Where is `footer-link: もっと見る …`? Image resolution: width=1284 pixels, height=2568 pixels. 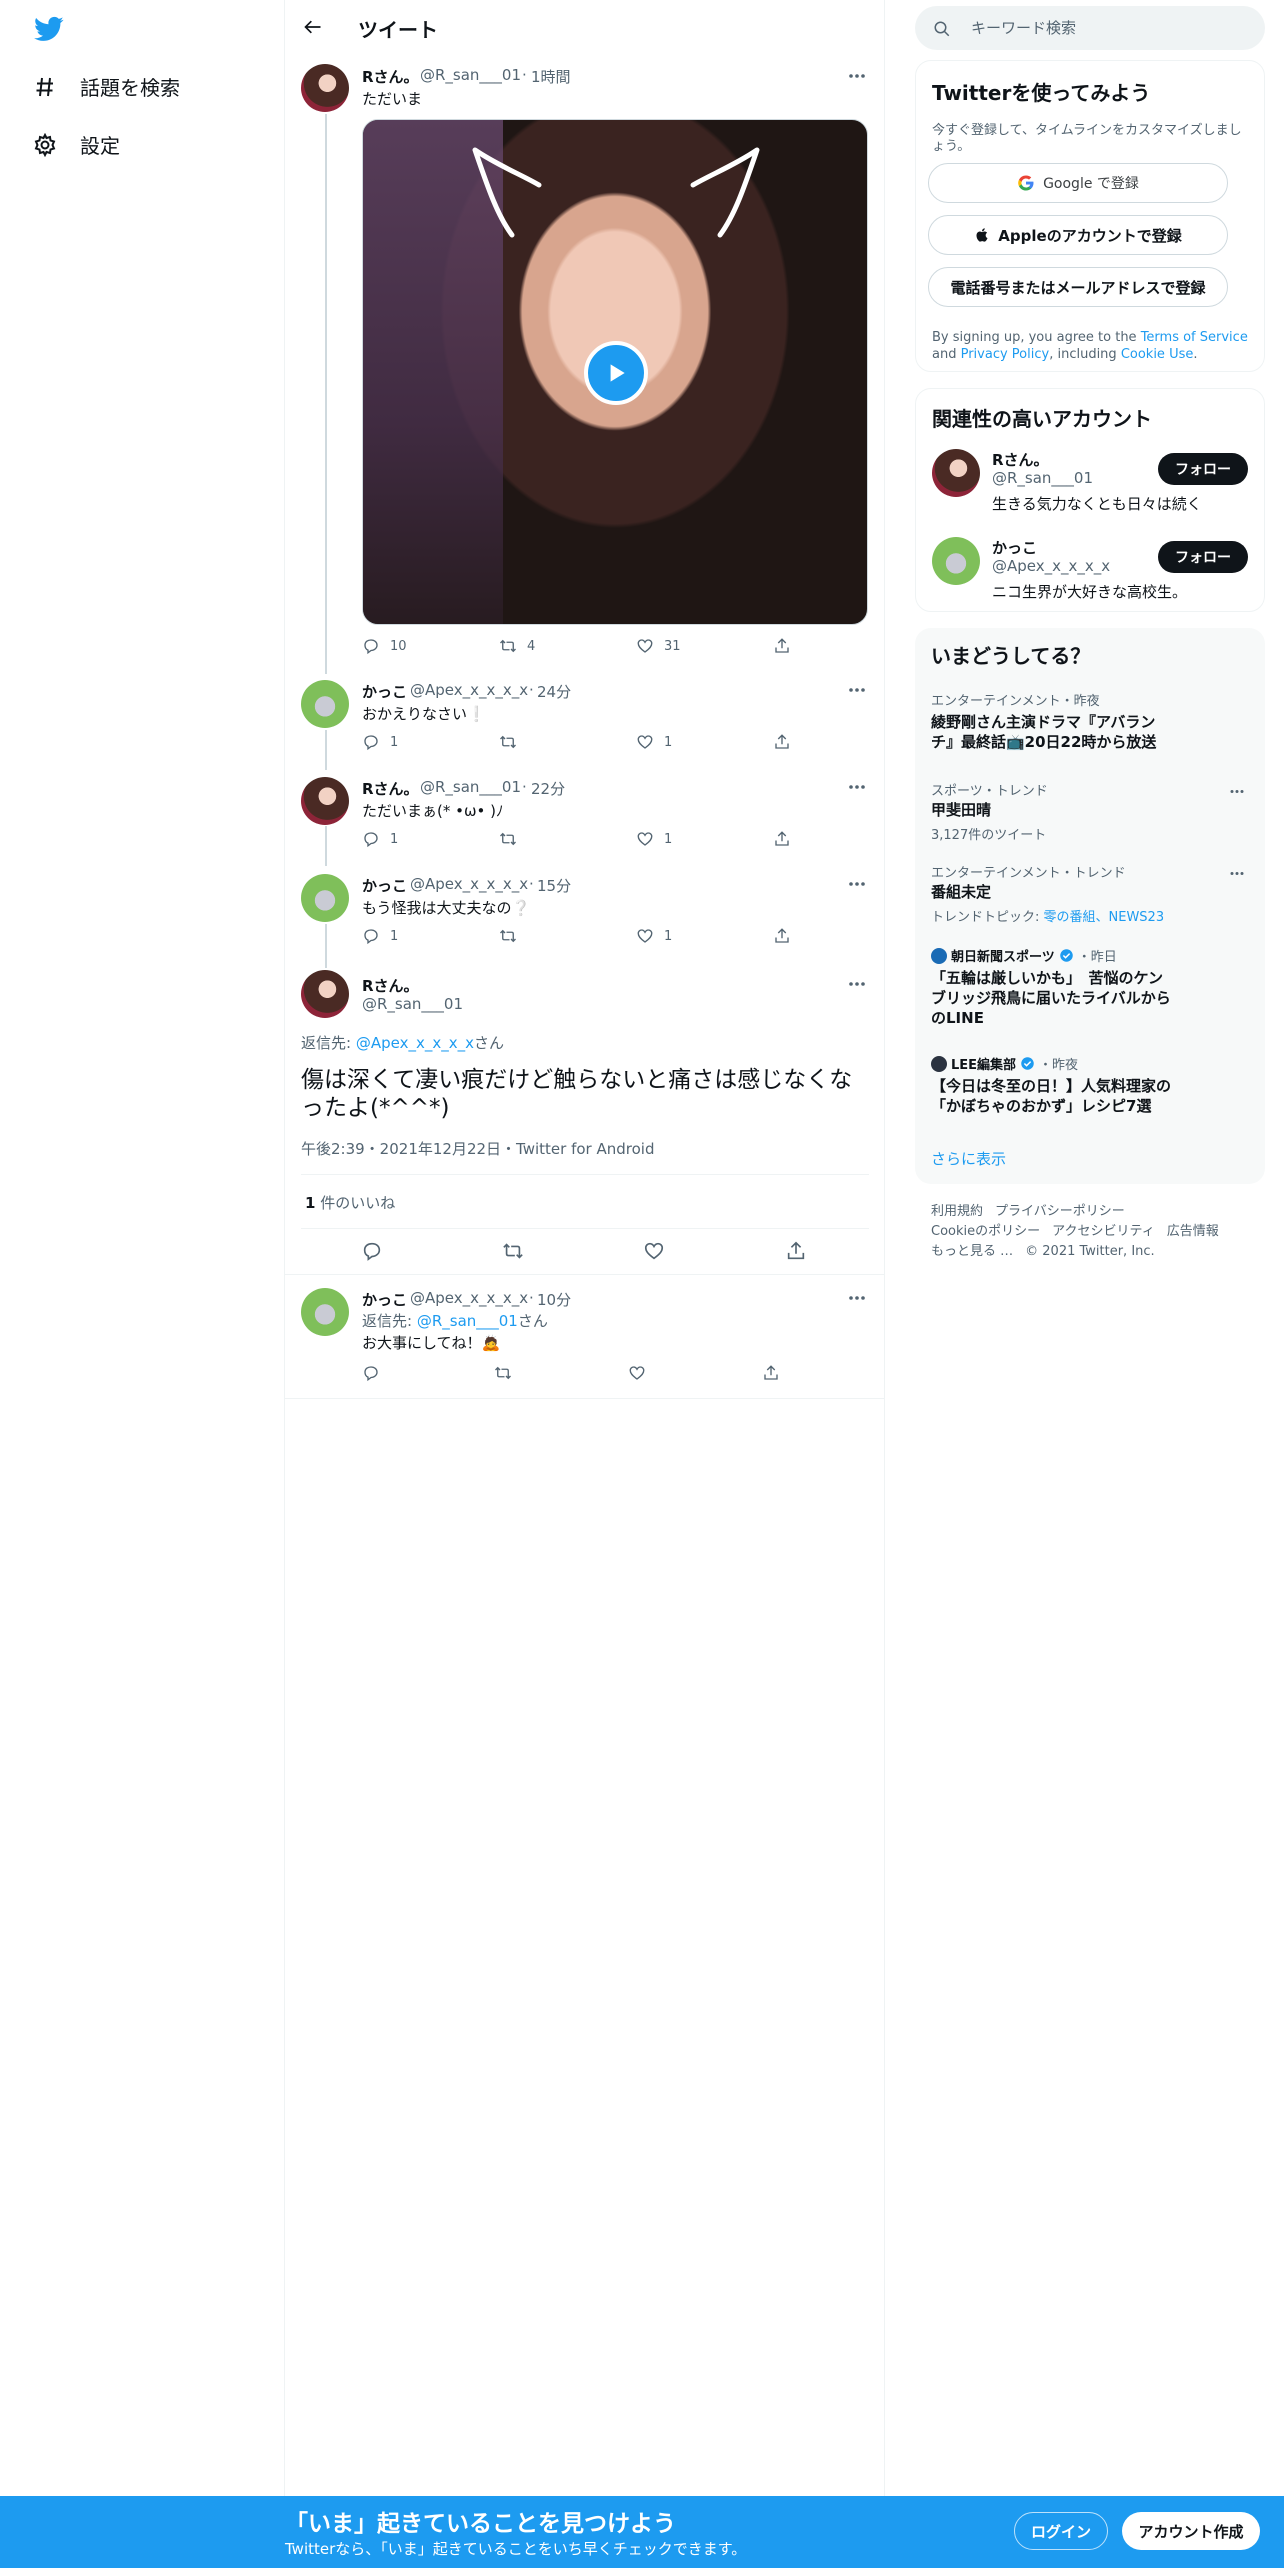 footer-link: もっと見る … is located at coordinates (972, 1251).